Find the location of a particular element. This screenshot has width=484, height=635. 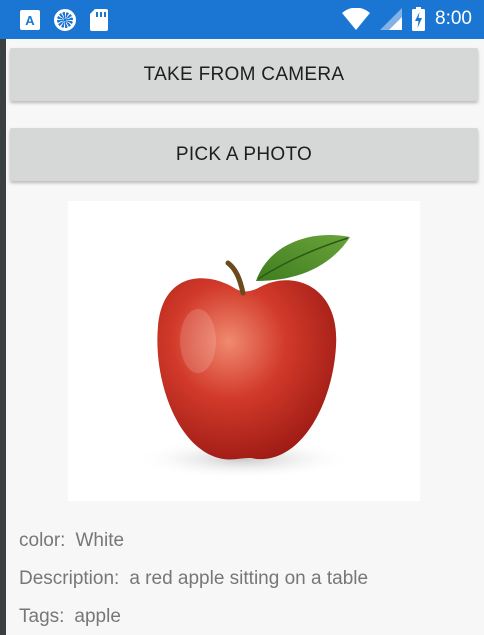

battery-icon is located at coordinates (419, 19).